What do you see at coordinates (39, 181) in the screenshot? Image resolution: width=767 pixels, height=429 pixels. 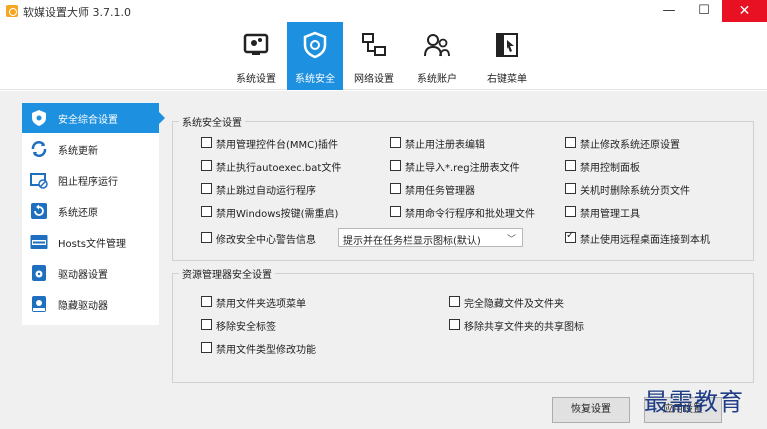 I see `block-app-icon` at bounding box center [39, 181].